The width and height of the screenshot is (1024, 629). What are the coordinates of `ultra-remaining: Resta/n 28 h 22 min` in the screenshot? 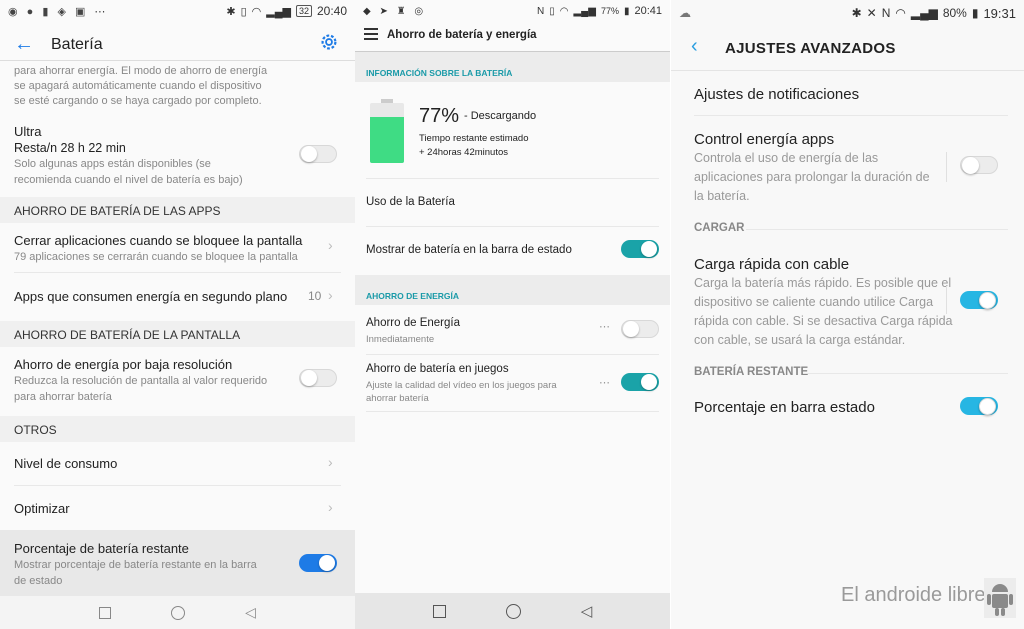 It's located at (70, 148).